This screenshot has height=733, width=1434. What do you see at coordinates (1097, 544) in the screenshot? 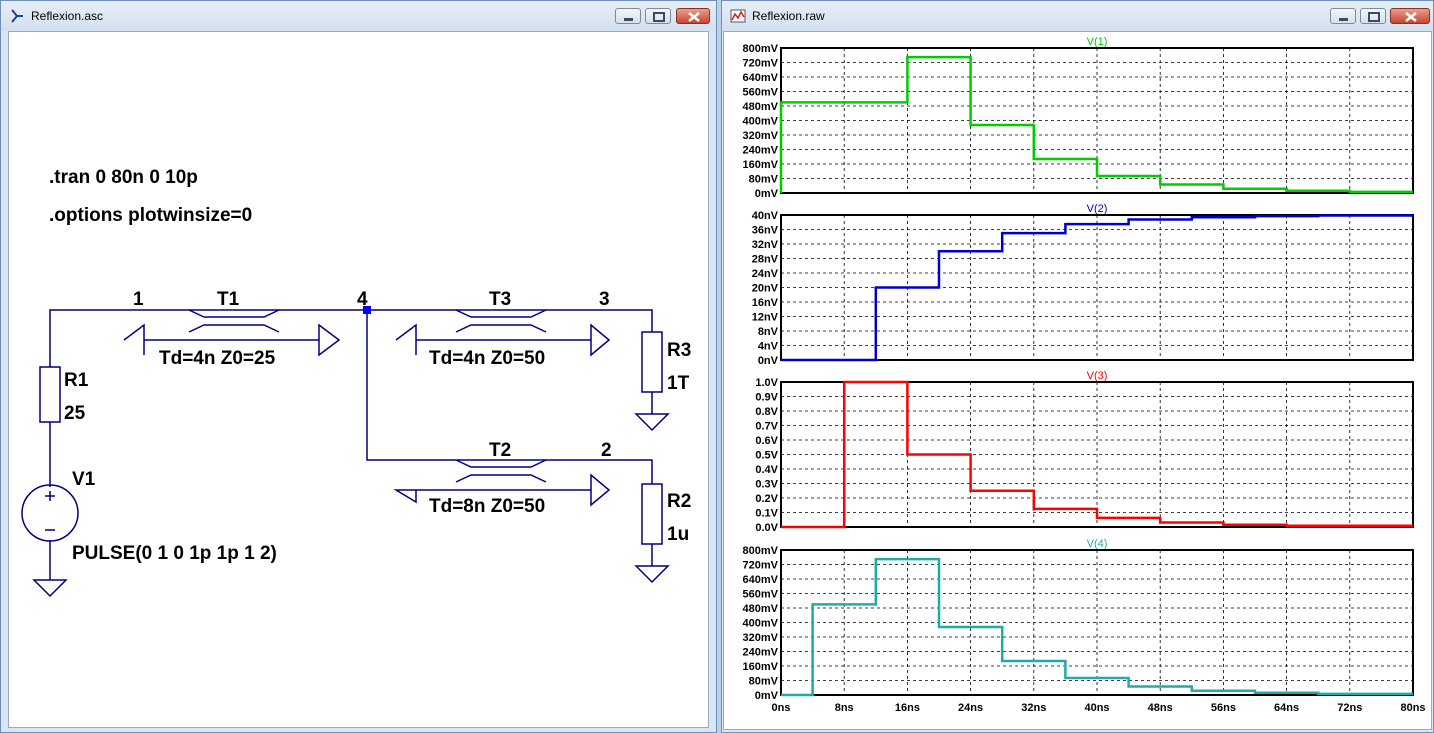
I see `trace-label: V(4)` at bounding box center [1097, 544].